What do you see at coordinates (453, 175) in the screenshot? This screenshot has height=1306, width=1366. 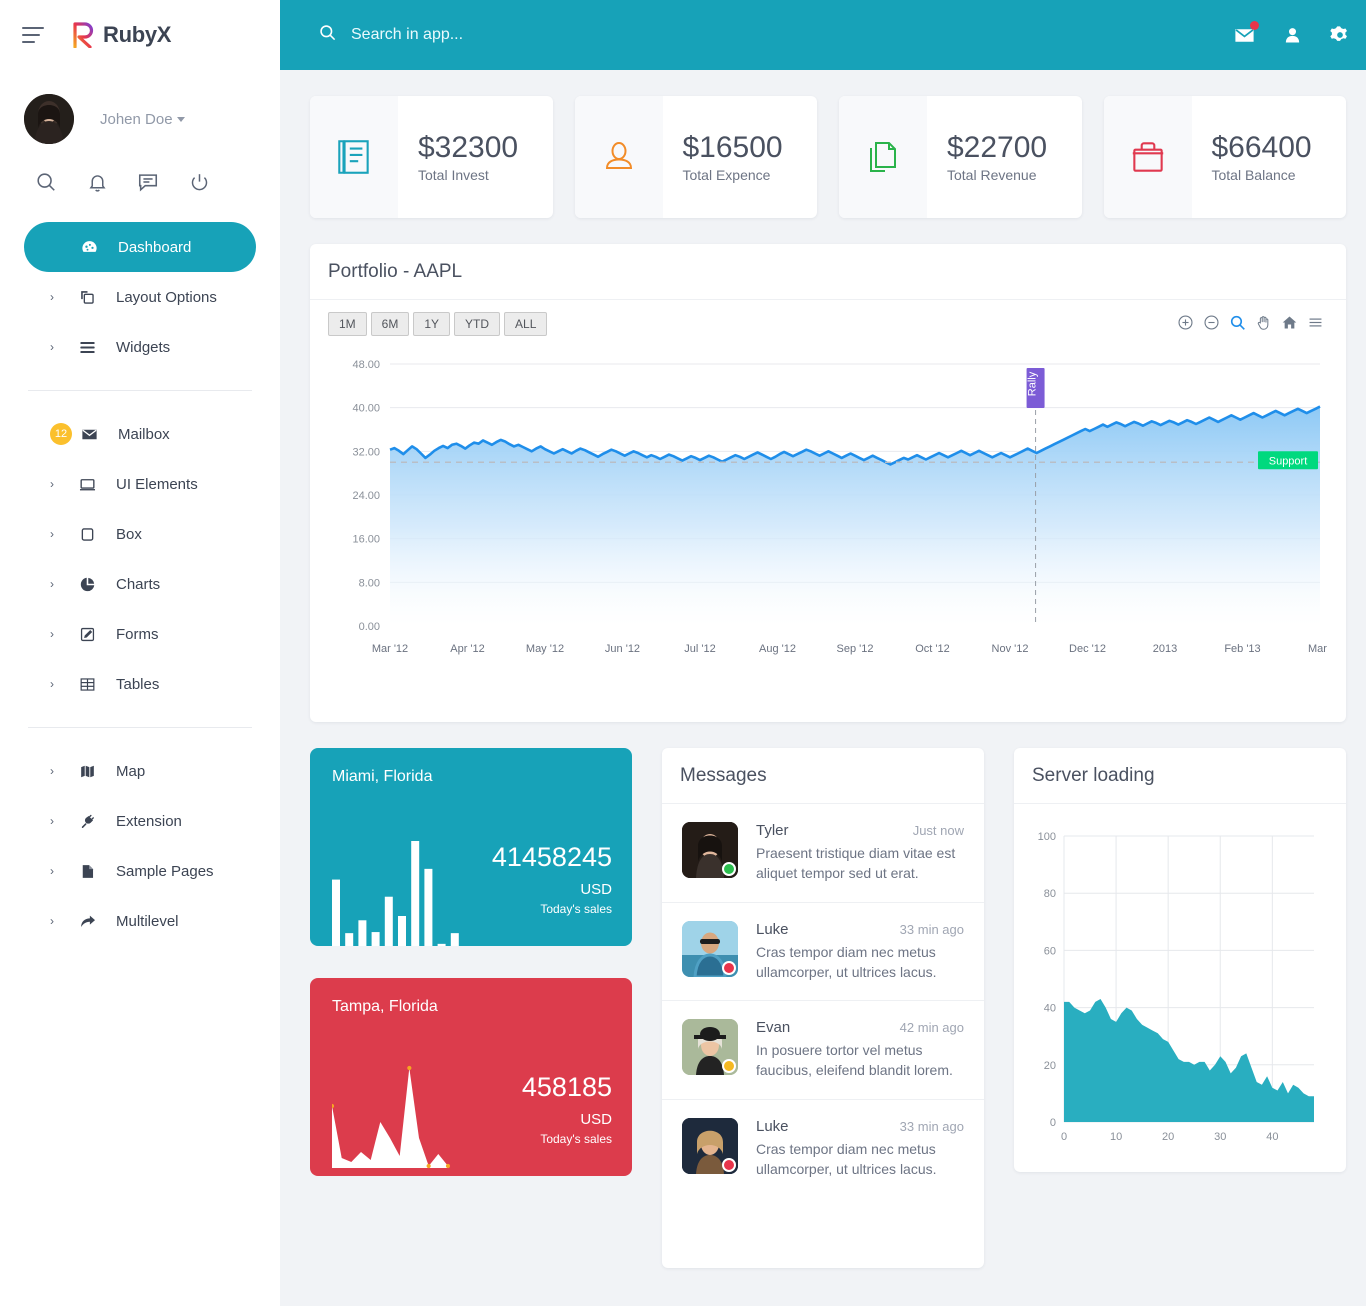 I see `stat-label: Total Invest` at bounding box center [453, 175].